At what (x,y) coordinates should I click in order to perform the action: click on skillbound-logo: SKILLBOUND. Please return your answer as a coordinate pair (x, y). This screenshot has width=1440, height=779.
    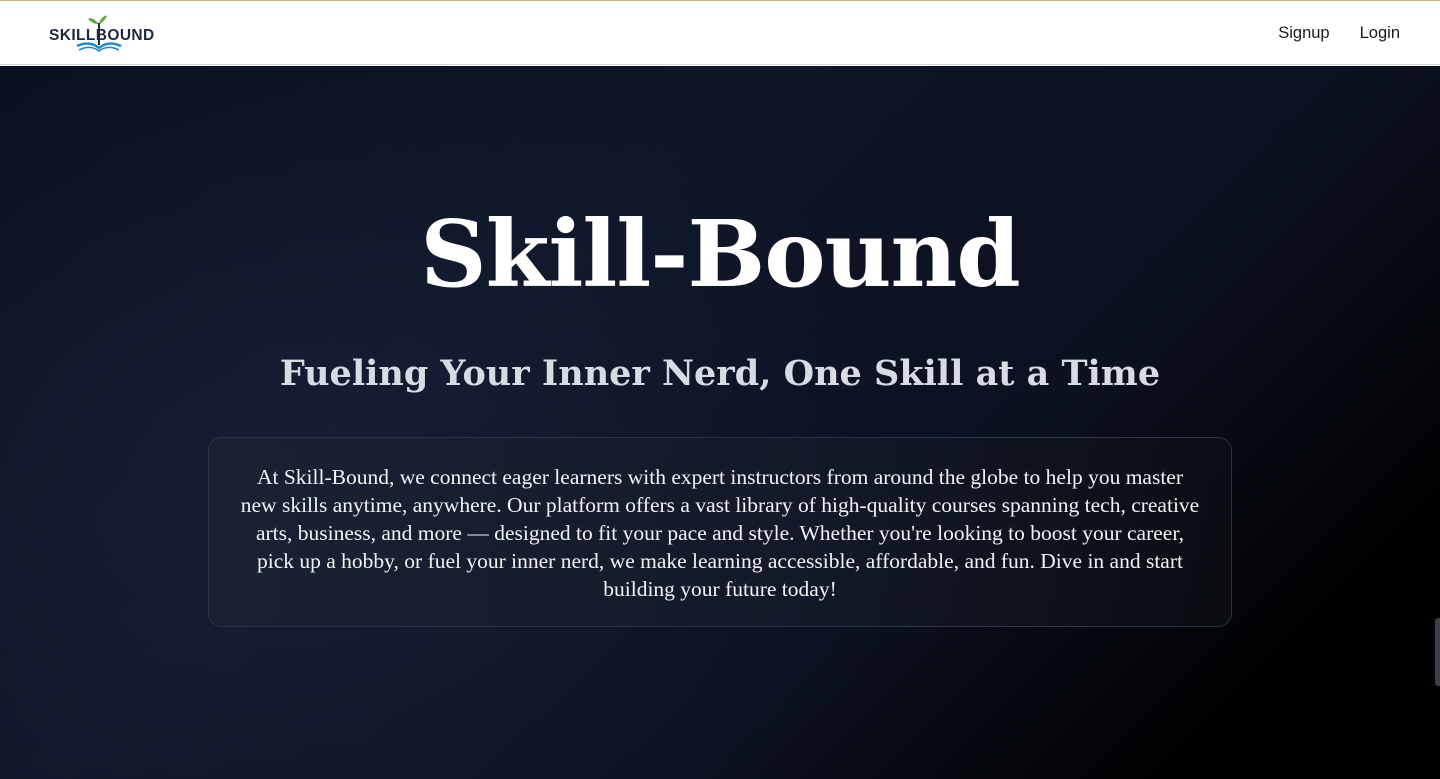
    Looking at the image, I should click on (109, 33).